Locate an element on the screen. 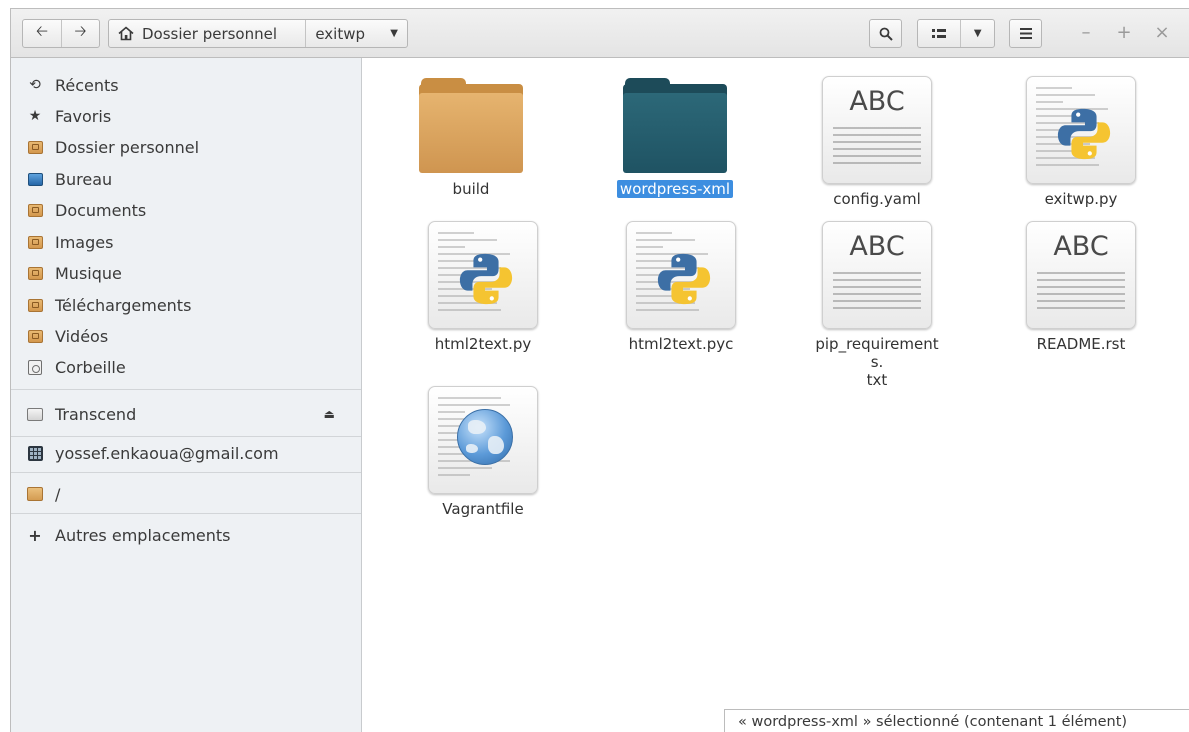  file-item: ABC README.rst is located at coordinates (1081, 287).